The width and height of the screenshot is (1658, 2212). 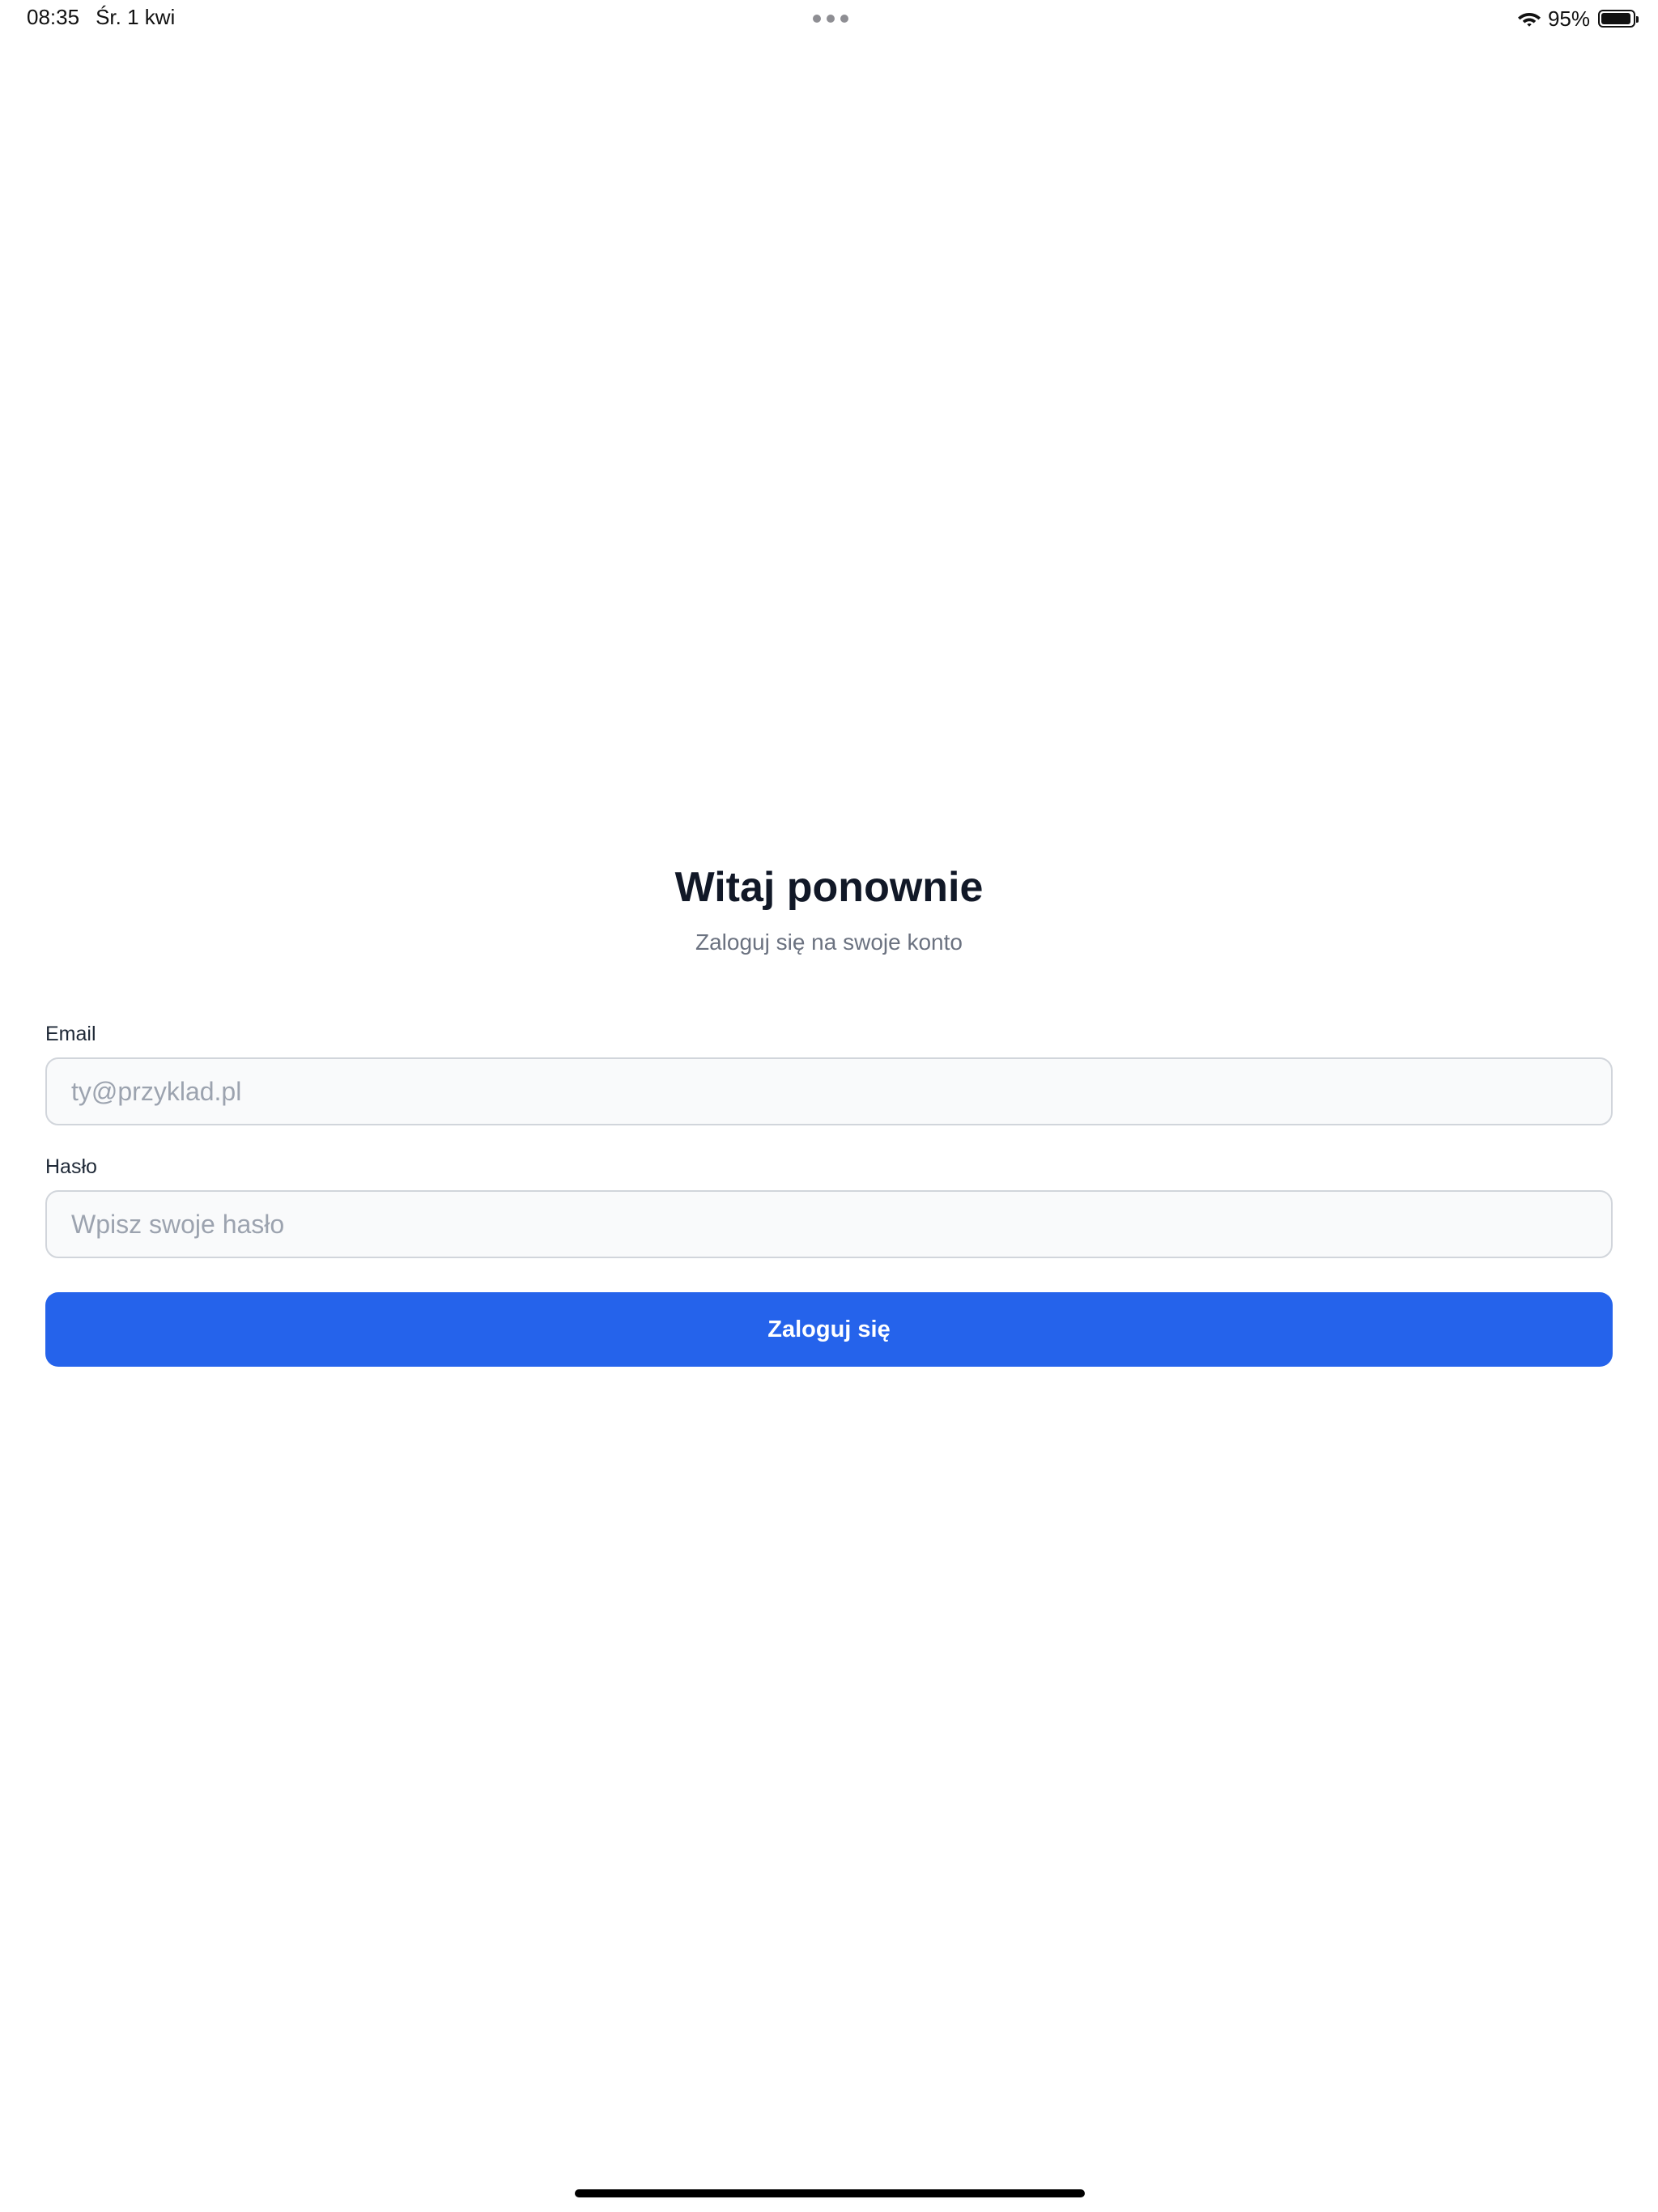 What do you see at coordinates (53, 17) in the screenshot?
I see `status-time: 08:35` at bounding box center [53, 17].